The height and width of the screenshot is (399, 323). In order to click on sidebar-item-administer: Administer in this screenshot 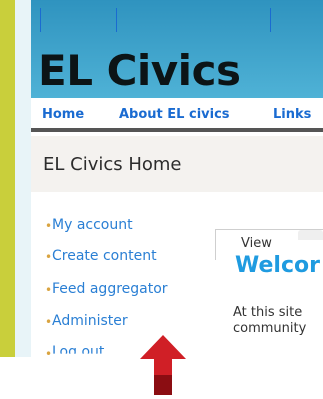, I will do `click(90, 321)`.